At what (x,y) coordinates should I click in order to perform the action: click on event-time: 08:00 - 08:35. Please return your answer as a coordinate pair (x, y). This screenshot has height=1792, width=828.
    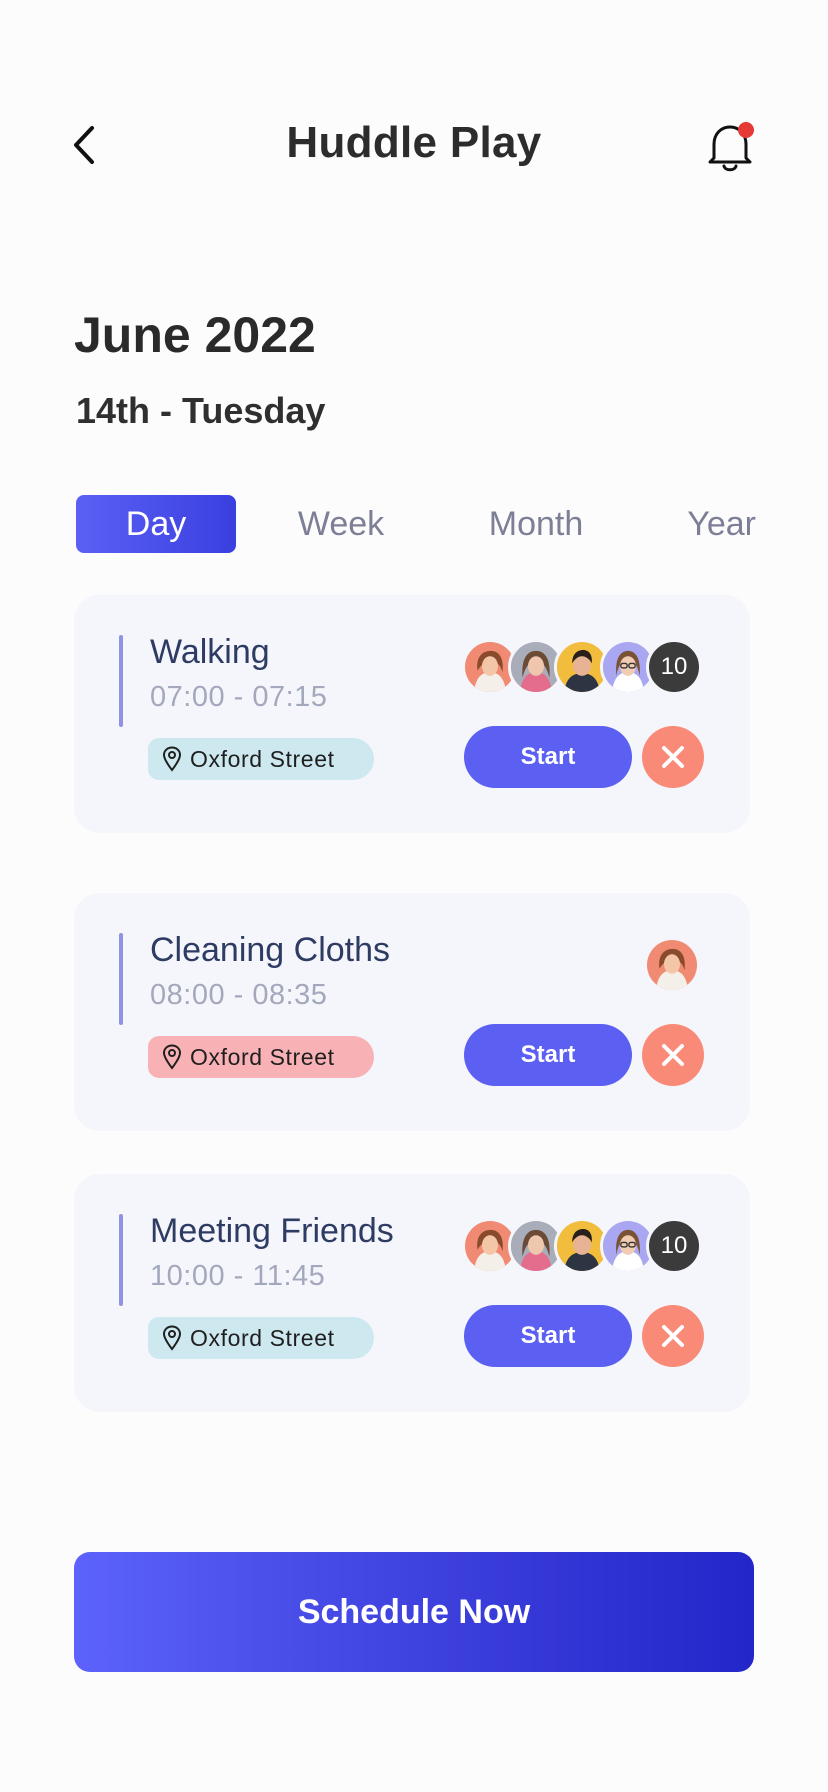
    Looking at the image, I should click on (239, 995).